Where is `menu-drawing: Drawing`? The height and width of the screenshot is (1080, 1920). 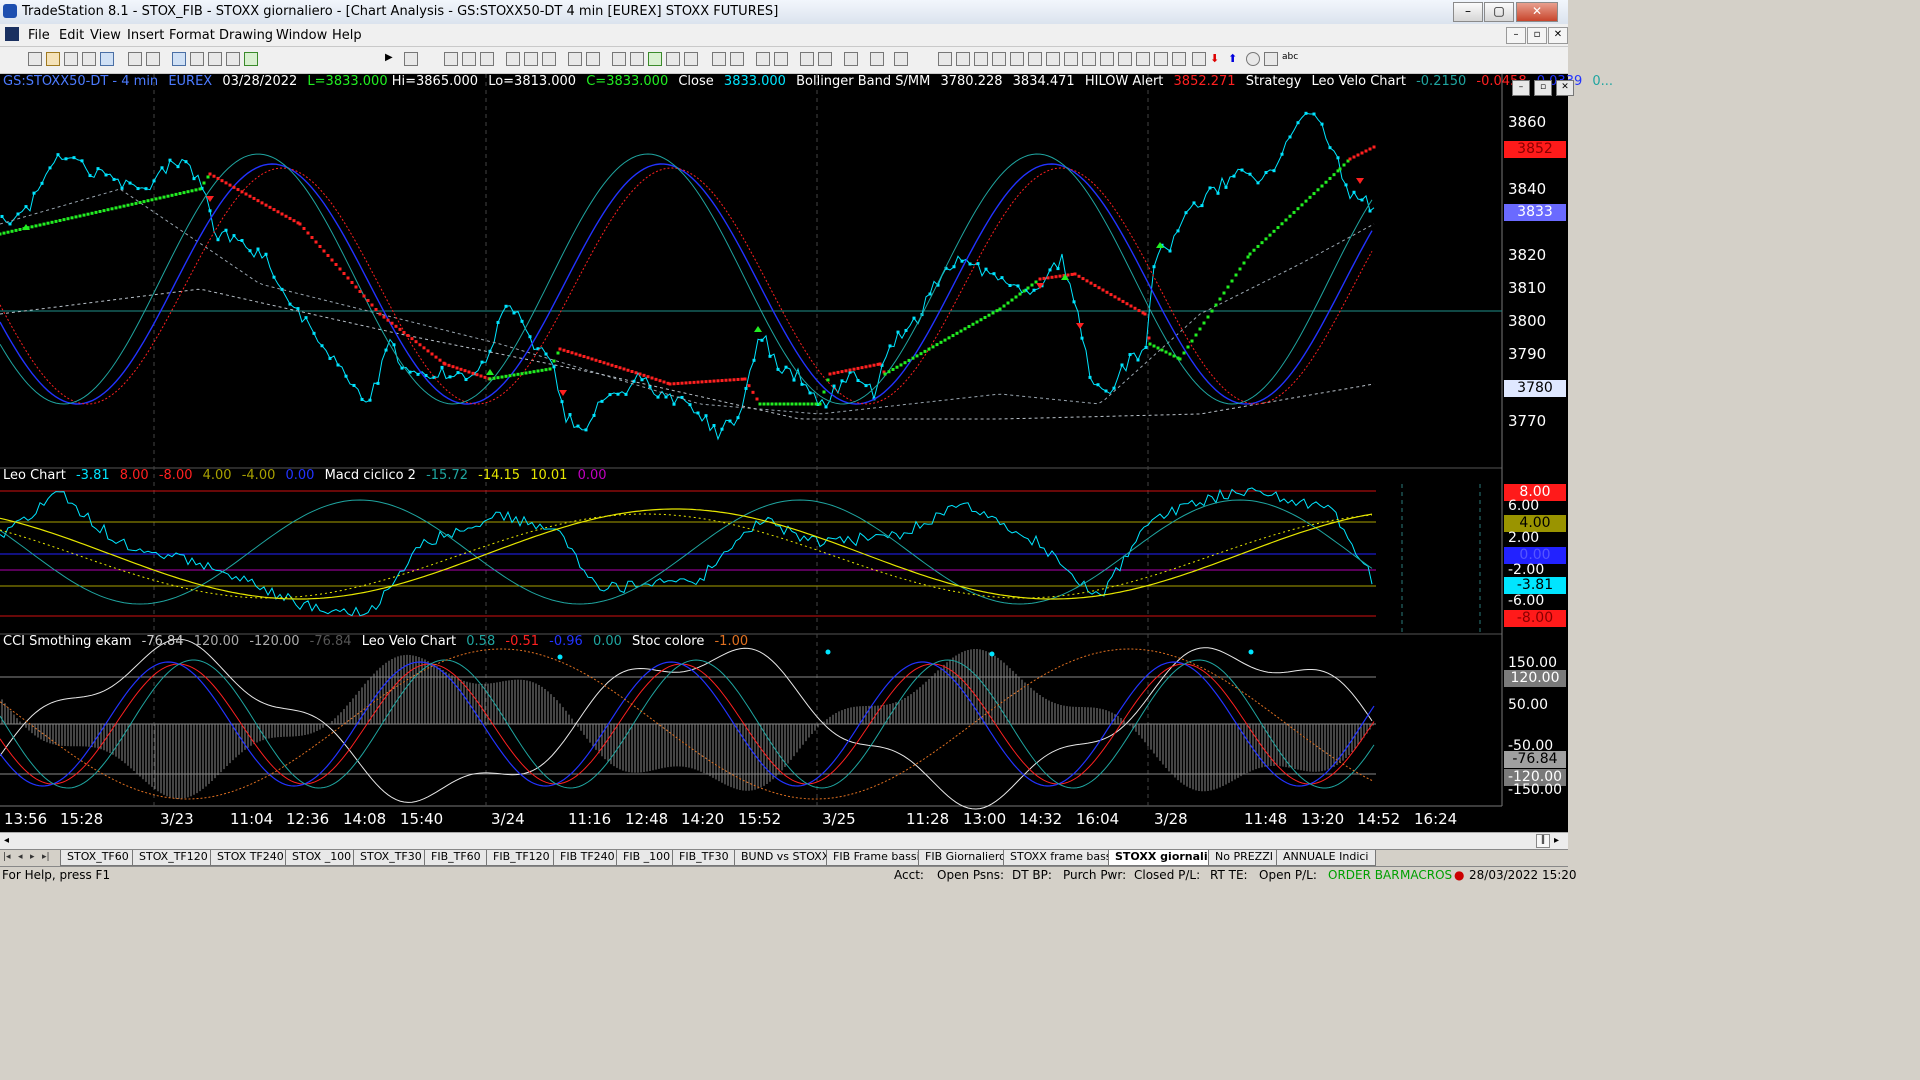
menu-drawing: Drawing is located at coordinates (246, 35).